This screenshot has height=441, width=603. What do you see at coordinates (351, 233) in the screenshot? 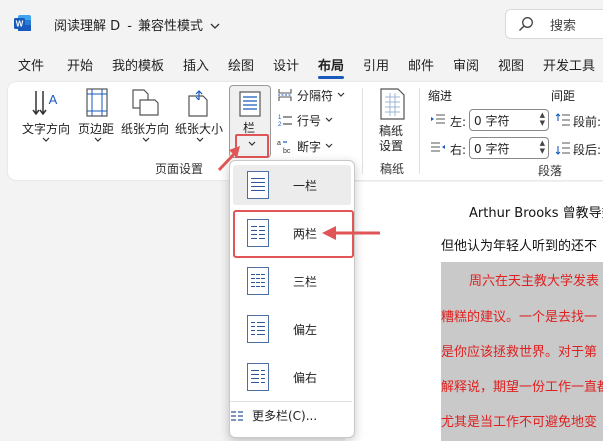
I see `arrow-to-two-columns-icon` at bounding box center [351, 233].